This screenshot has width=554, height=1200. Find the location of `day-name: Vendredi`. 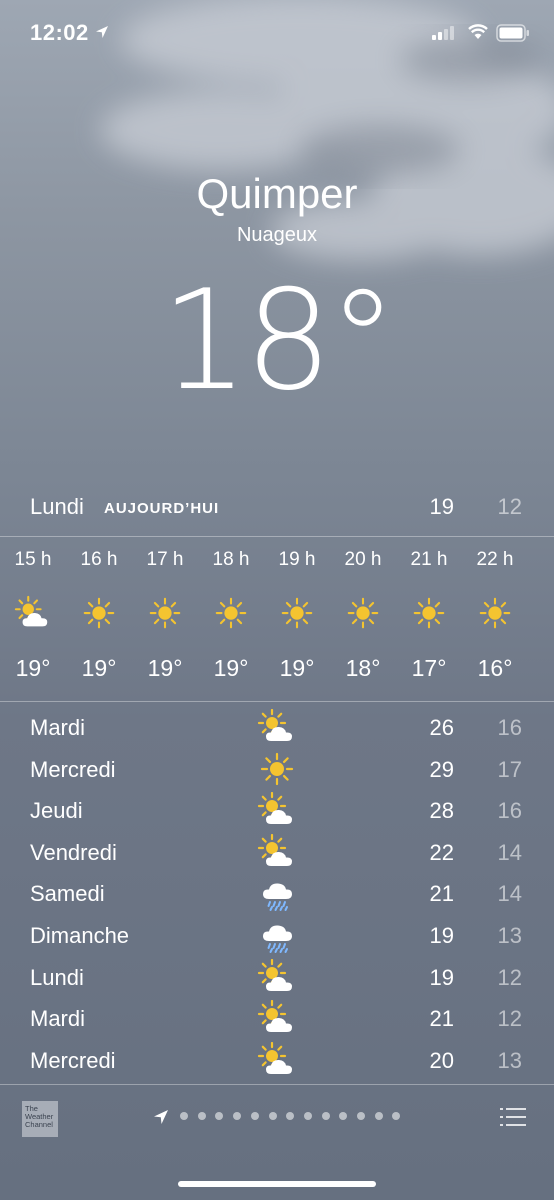

day-name: Vendredi is located at coordinates (73, 852).